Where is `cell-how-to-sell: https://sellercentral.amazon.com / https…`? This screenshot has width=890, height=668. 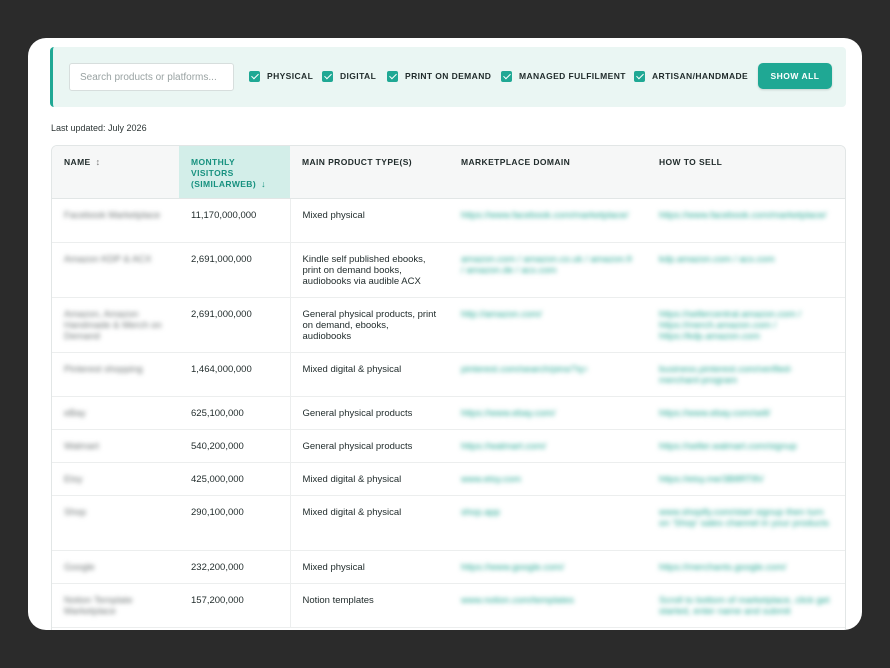 cell-how-to-sell: https://sellercentral.amazon.com / https… is located at coordinates (746, 325).